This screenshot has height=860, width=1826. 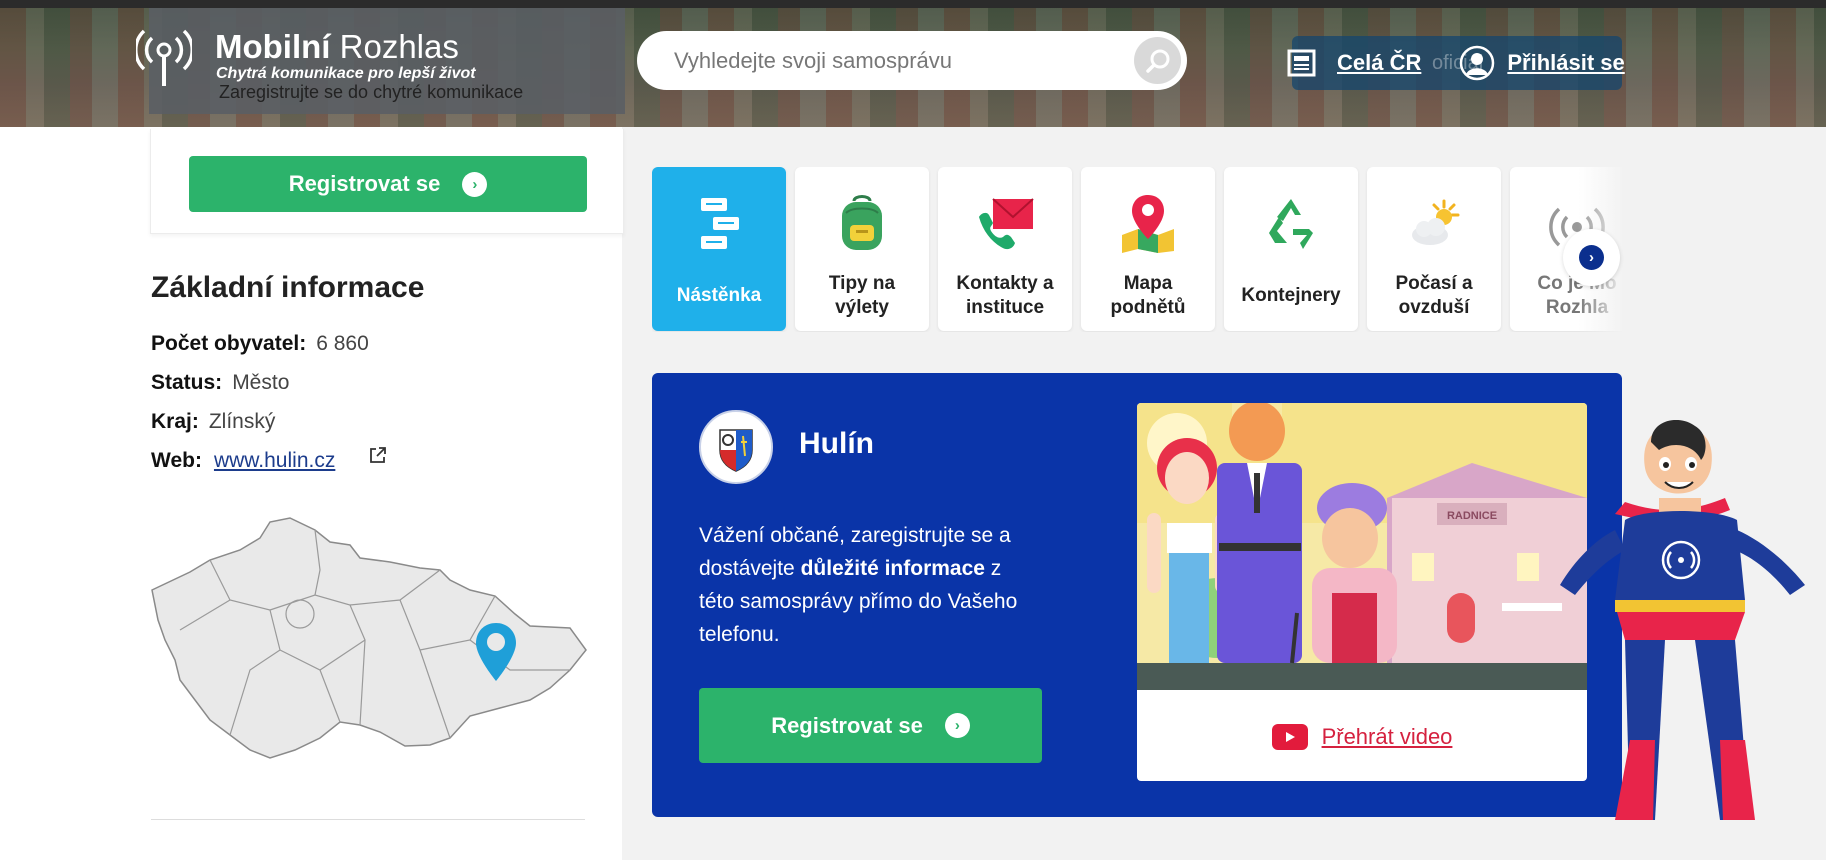 I want to click on tile-kontejnery: Kontejnery, so click(x=1291, y=249).